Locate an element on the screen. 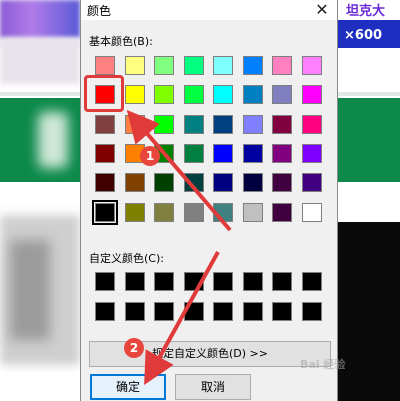 Image resolution: width=400 pixels, height=401 pixels. background-blurred-banner is located at coordinates (40, 19).